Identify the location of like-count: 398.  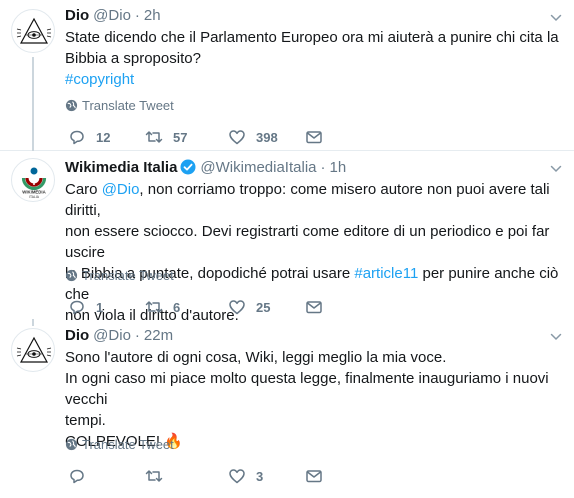
(267, 137).